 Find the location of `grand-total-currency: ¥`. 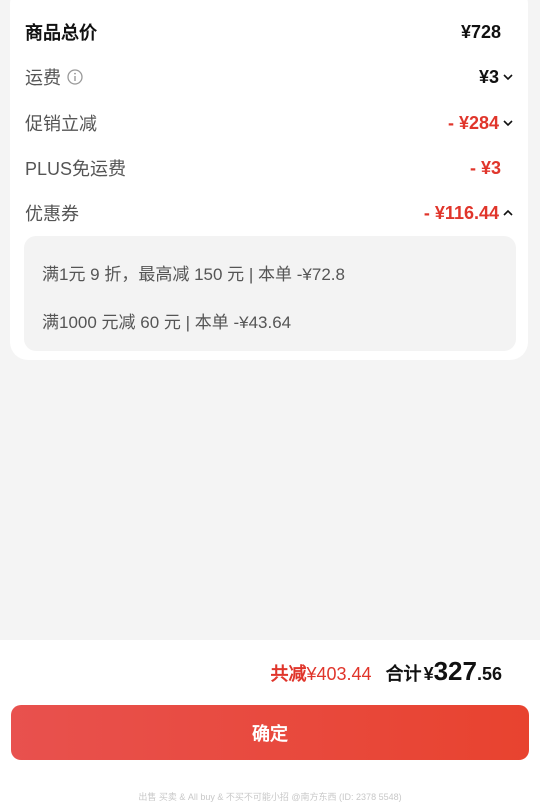

grand-total-currency: ¥ is located at coordinates (428, 674).